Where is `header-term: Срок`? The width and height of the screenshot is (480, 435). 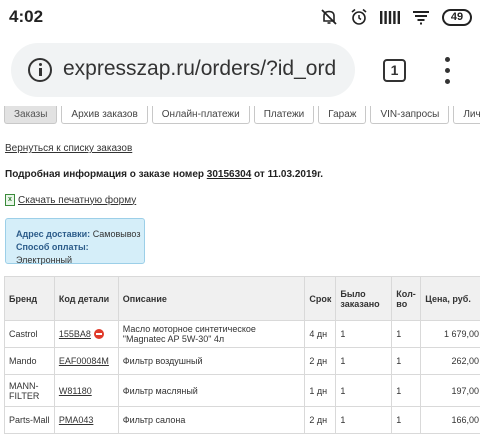
header-term: Срок is located at coordinates (320, 298).